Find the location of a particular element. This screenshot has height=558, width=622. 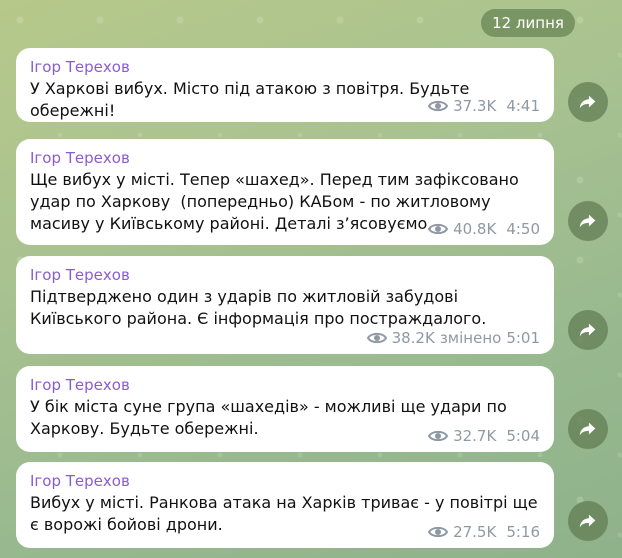

views-count: 37.3K is located at coordinates (475, 106).